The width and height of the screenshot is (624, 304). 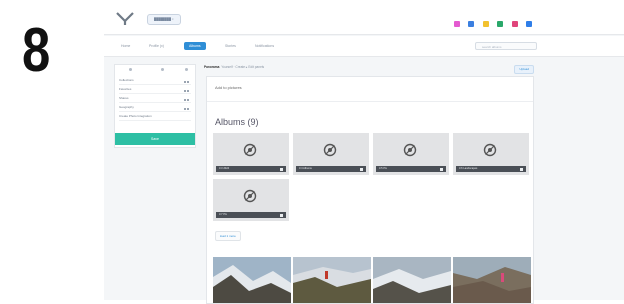 I want to click on album-card: 3.3 2024, so click(x=251, y=154).